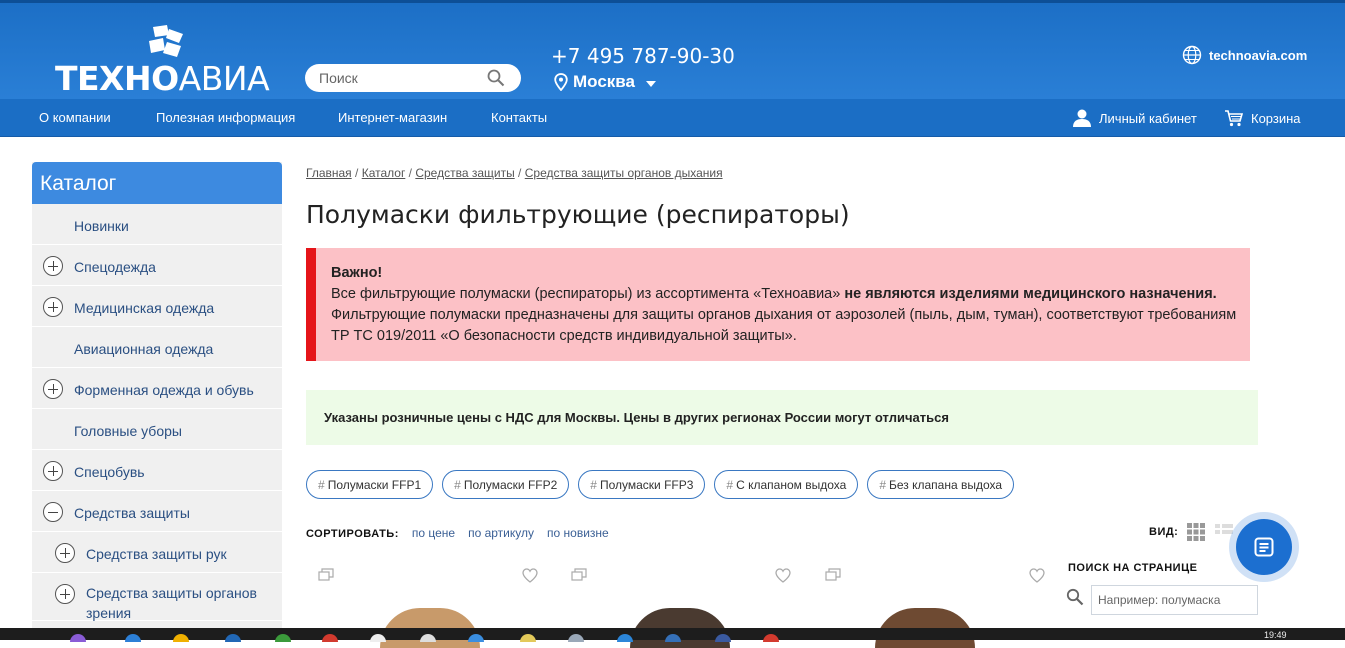  What do you see at coordinates (464, 173) in the screenshot?
I see `breadcrumb-protection: Средства защиты` at bounding box center [464, 173].